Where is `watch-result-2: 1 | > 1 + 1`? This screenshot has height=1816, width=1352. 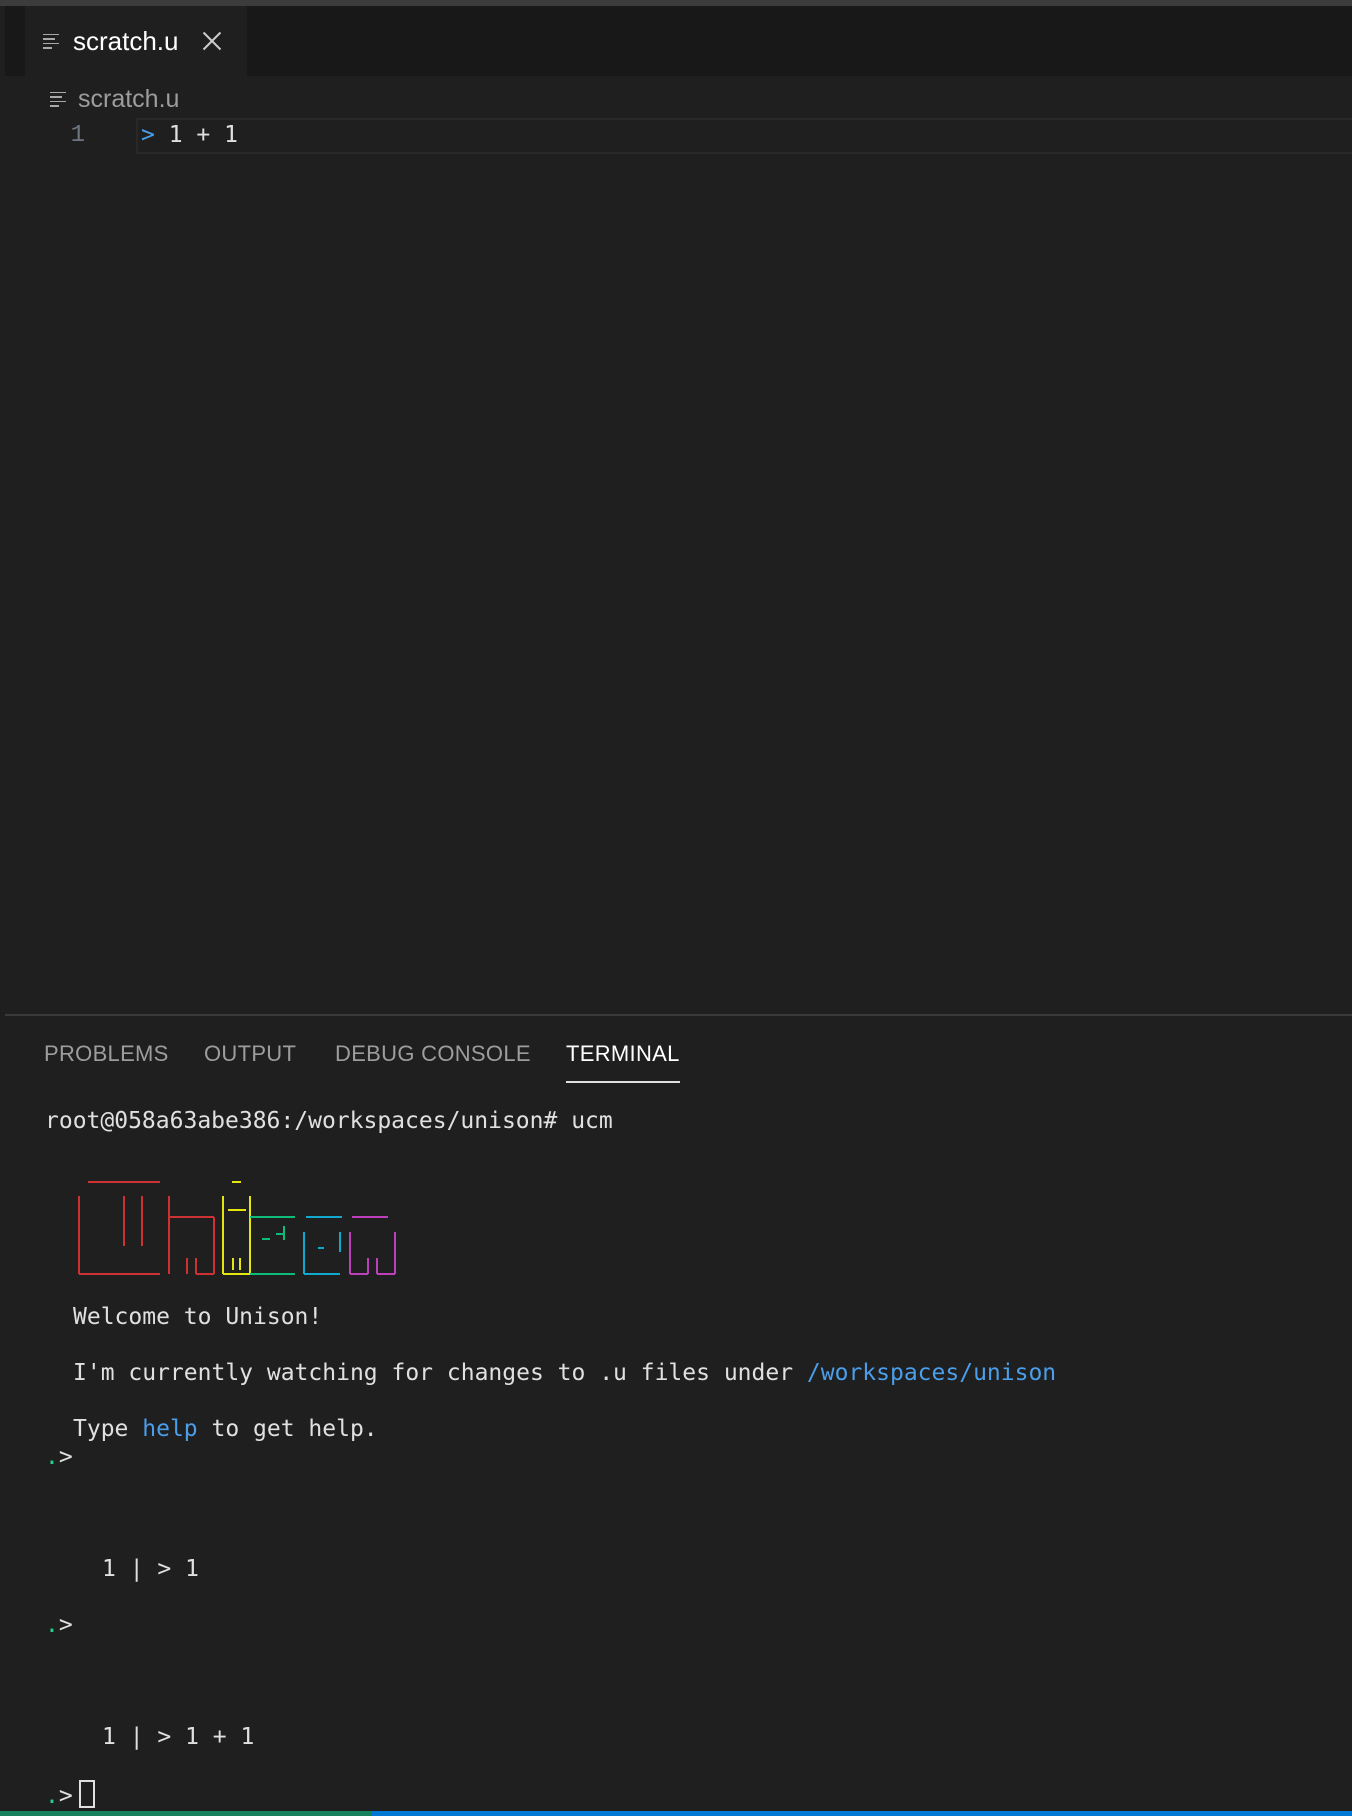 watch-result-2: 1 | > 1 + 1 is located at coordinates (178, 1737).